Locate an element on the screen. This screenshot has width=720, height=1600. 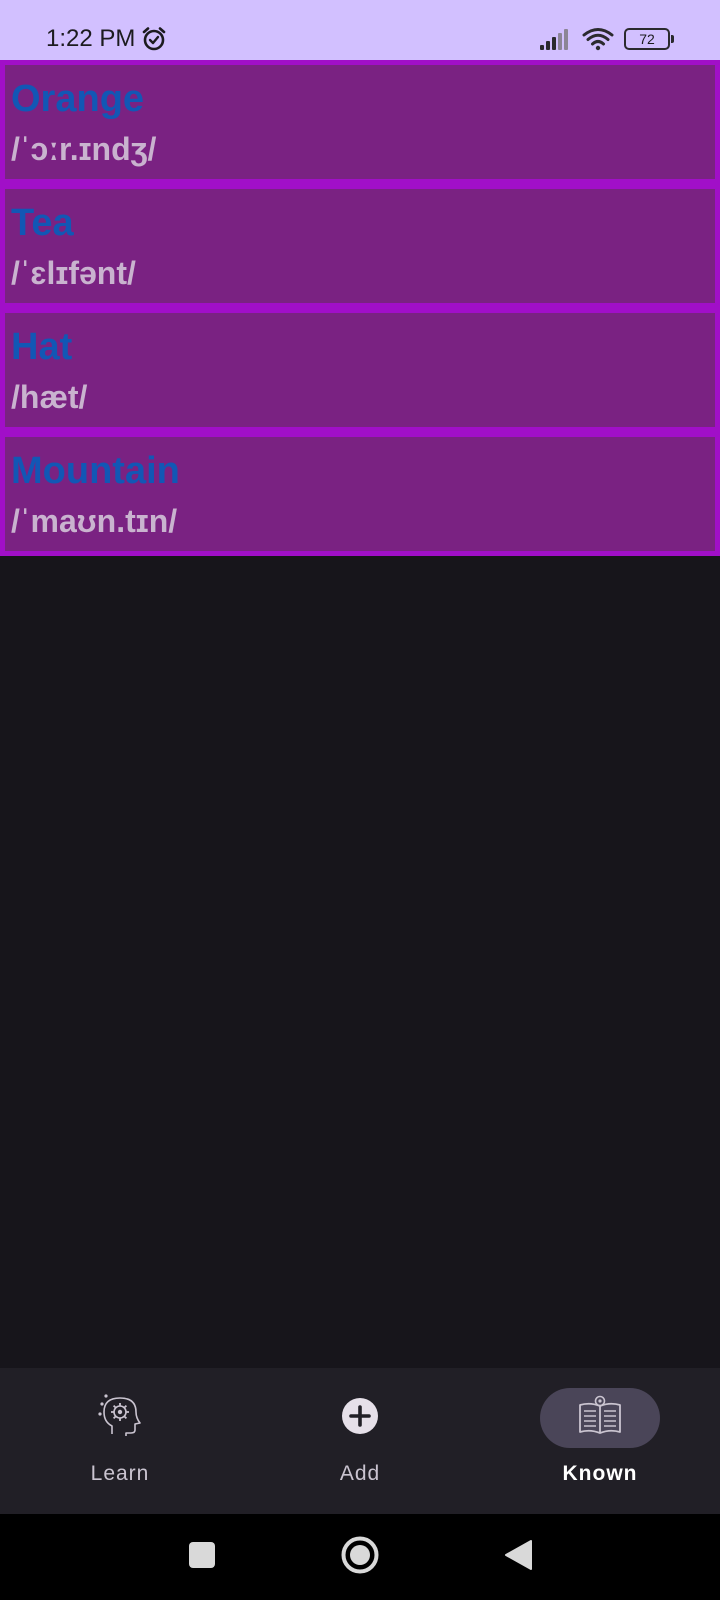
word-card: Tea /ˈɛlɪfənt/ is located at coordinates (360, 246).